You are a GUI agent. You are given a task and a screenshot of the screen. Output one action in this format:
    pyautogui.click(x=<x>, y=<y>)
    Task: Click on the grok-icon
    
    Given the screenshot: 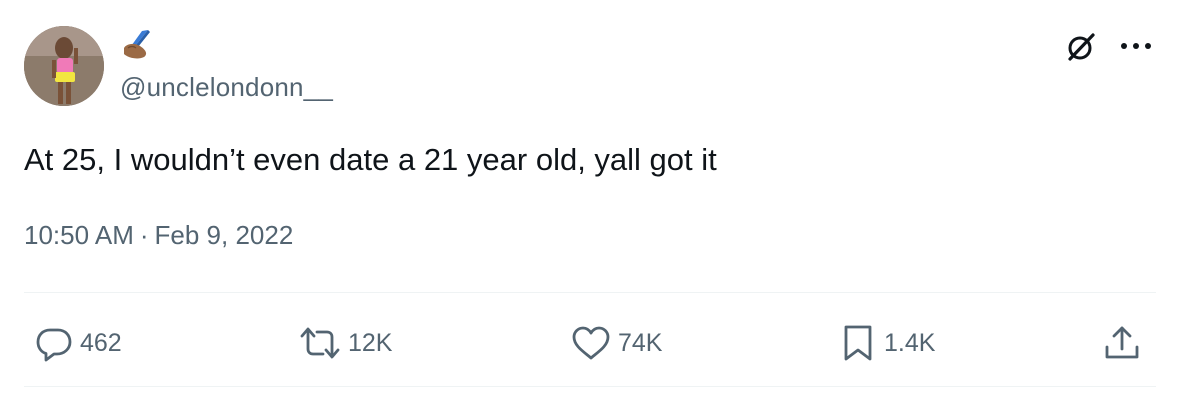 What is the action you would take?
    pyautogui.click(x=1081, y=47)
    